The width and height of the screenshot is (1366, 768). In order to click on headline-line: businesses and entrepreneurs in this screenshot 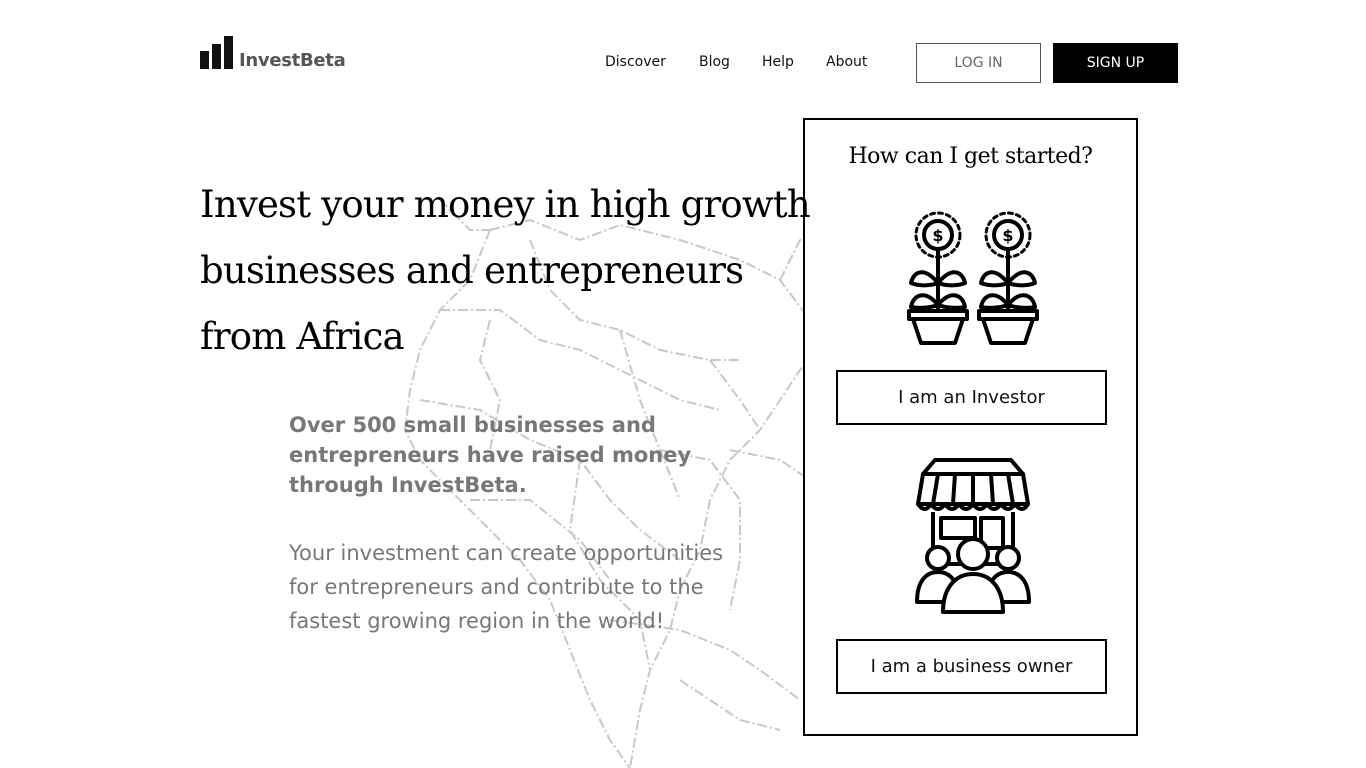, I will do `click(472, 270)`.